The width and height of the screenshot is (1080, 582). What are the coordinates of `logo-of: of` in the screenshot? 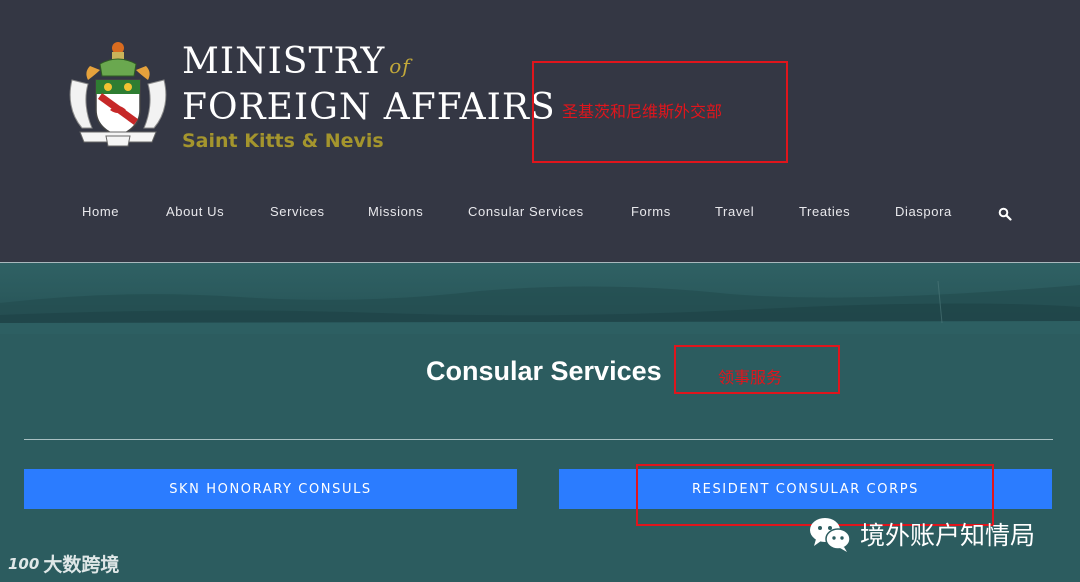 It's located at (400, 66).